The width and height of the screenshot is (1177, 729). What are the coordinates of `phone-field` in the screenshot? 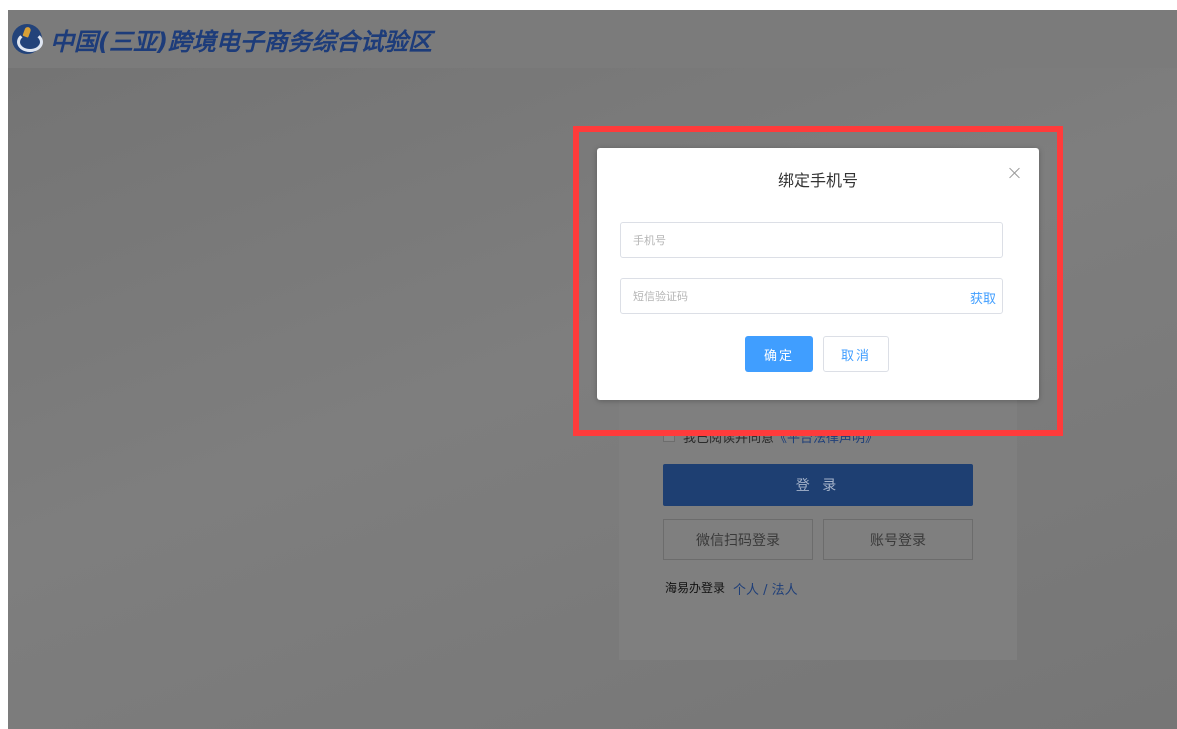 It's located at (811, 240).